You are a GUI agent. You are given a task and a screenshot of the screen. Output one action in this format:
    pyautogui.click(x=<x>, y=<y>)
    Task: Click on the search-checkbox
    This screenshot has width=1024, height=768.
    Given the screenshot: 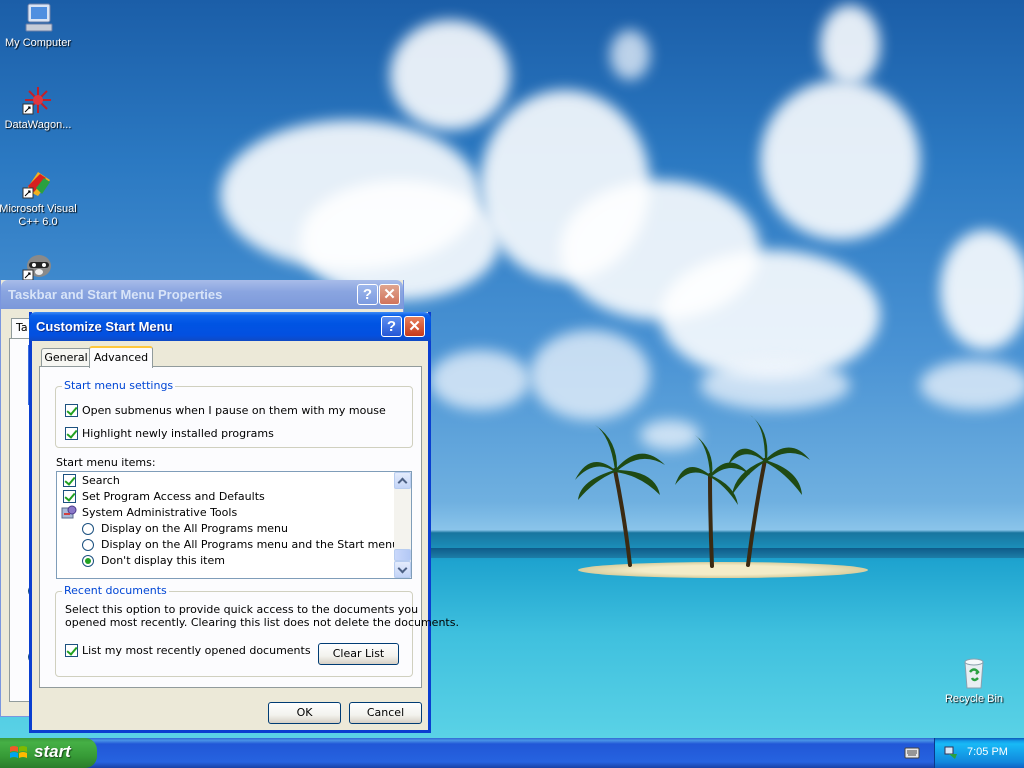 What is the action you would take?
    pyautogui.click(x=69, y=480)
    